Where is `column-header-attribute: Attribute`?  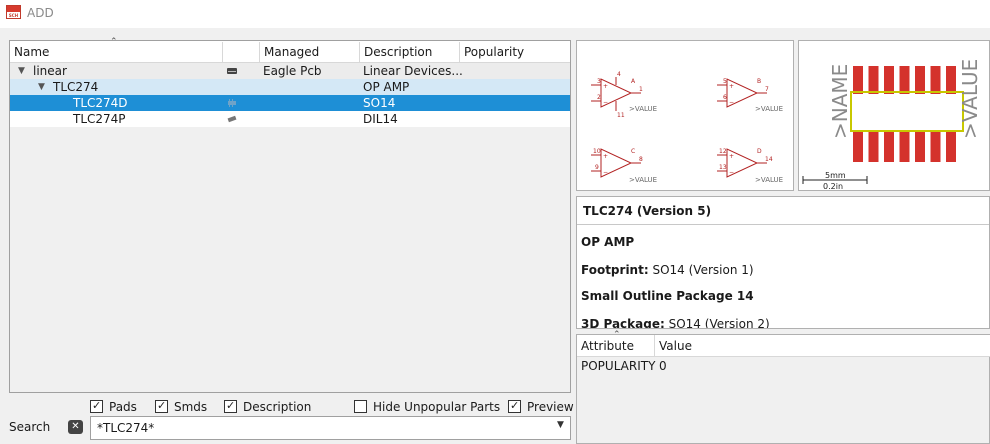
column-header-attribute: Attribute is located at coordinates (616, 346).